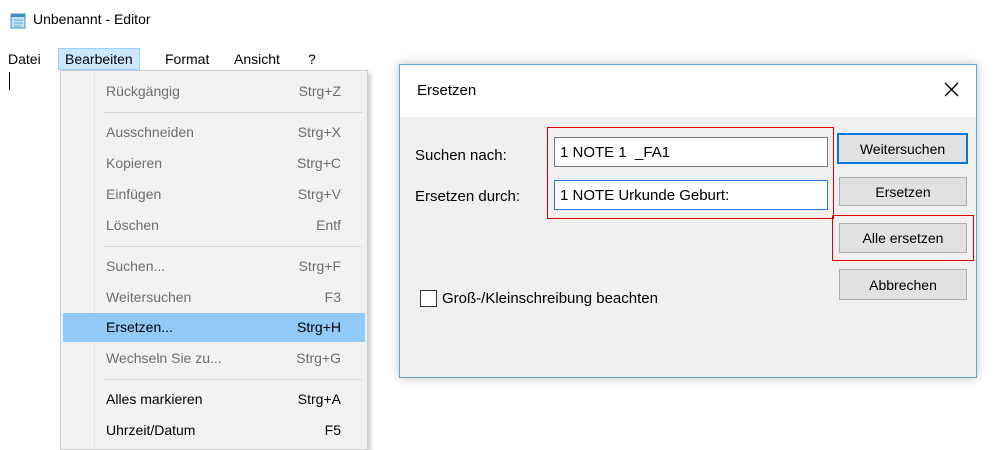 The image size is (993, 450). What do you see at coordinates (214, 91) in the screenshot?
I see `menu-item-undo: Rückgängig Strg+Z` at bounding box center [214, 91].